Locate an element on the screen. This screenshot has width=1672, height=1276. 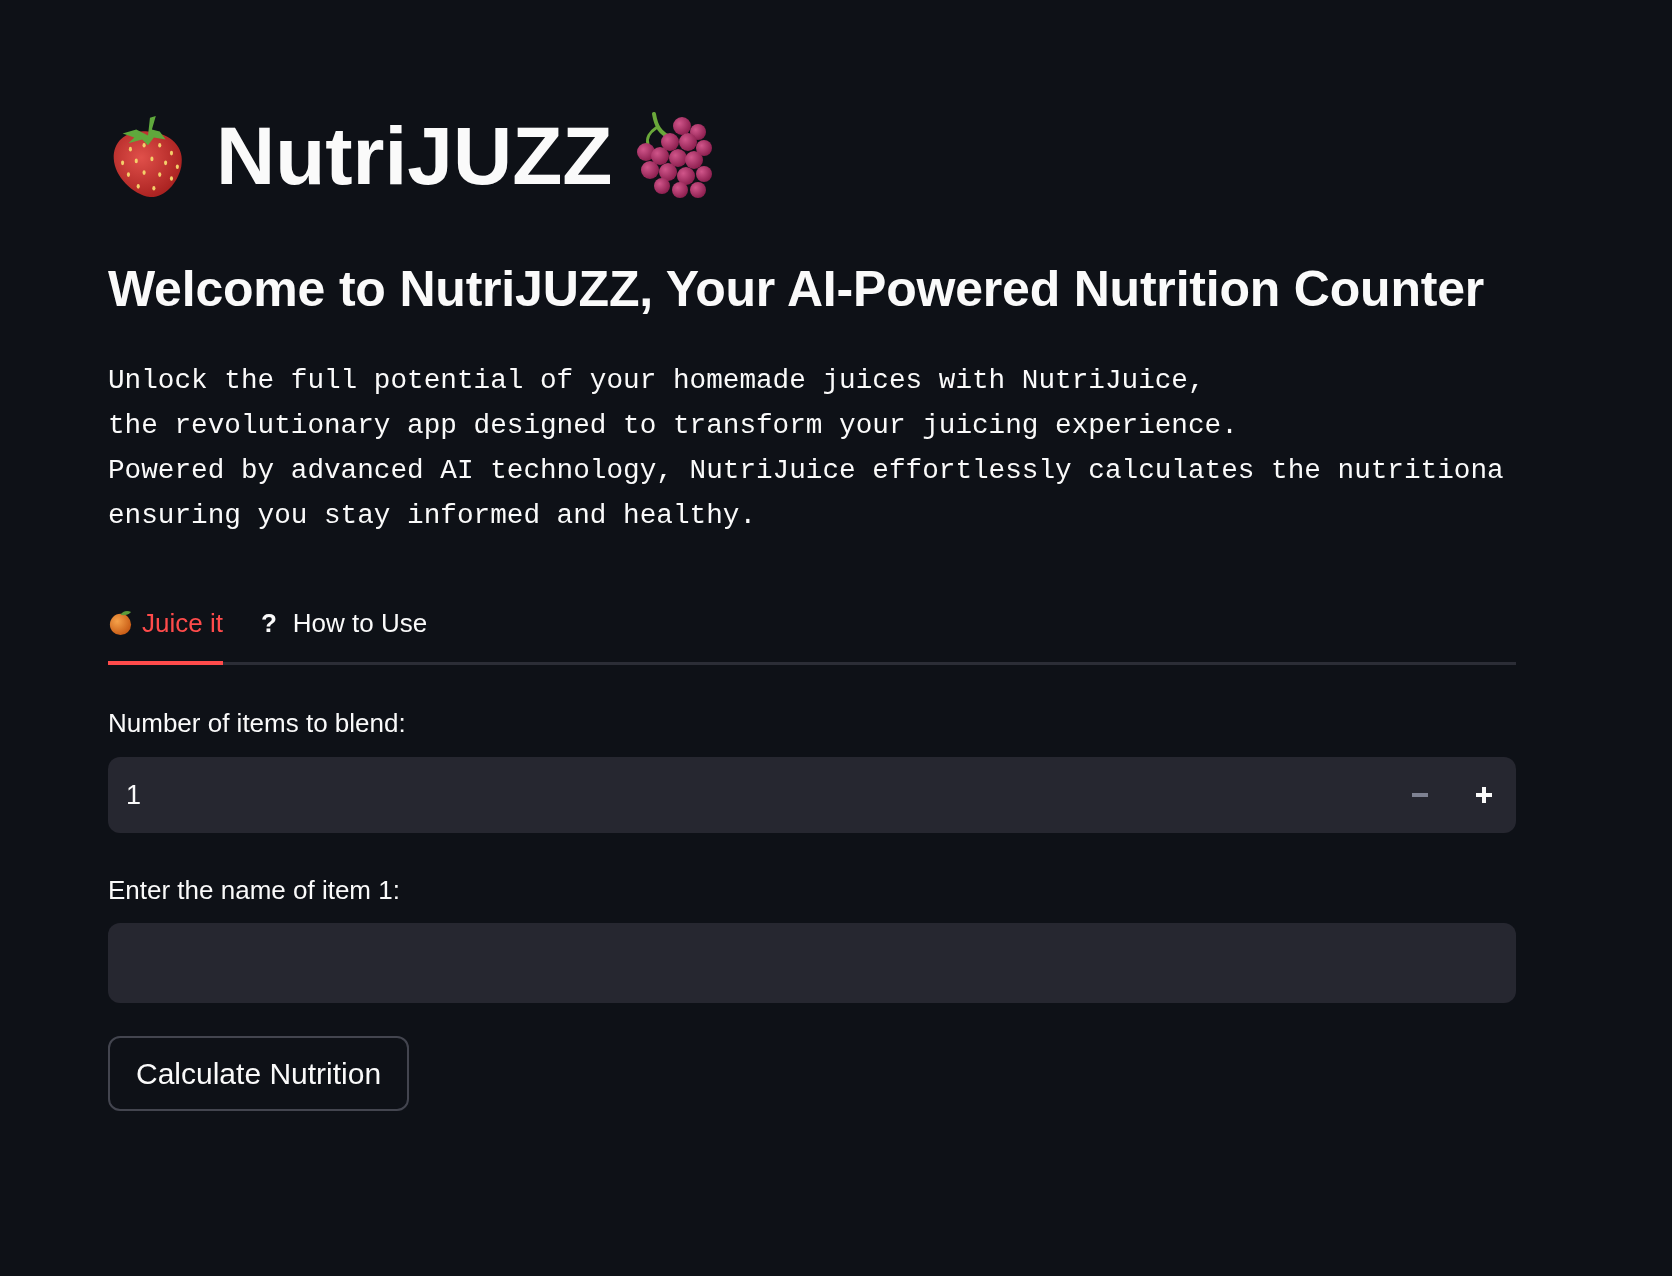
field-label: Number of items to blend: is located at coordinates (257, 723).